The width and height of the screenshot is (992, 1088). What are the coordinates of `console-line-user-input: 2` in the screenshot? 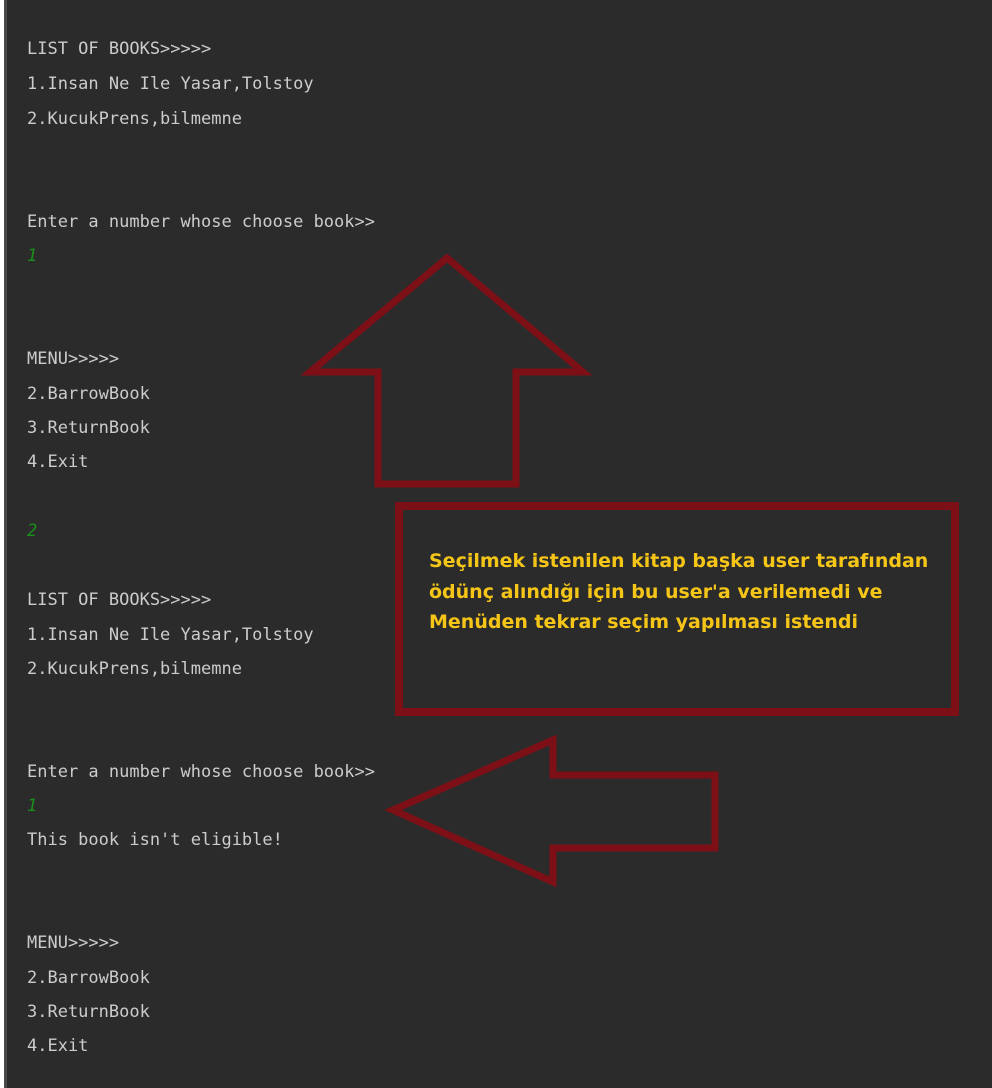 It's located at (32, 531).